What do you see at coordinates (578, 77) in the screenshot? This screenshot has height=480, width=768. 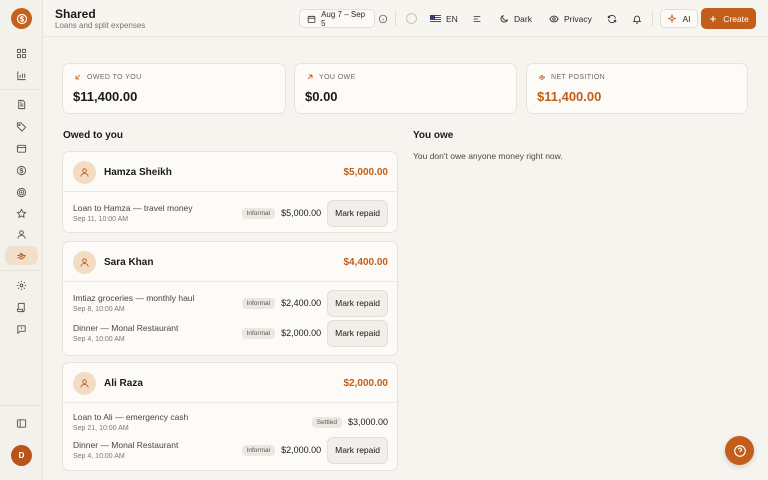 I see `summary-label: NET POSITION` at bounding box center [578, 77].